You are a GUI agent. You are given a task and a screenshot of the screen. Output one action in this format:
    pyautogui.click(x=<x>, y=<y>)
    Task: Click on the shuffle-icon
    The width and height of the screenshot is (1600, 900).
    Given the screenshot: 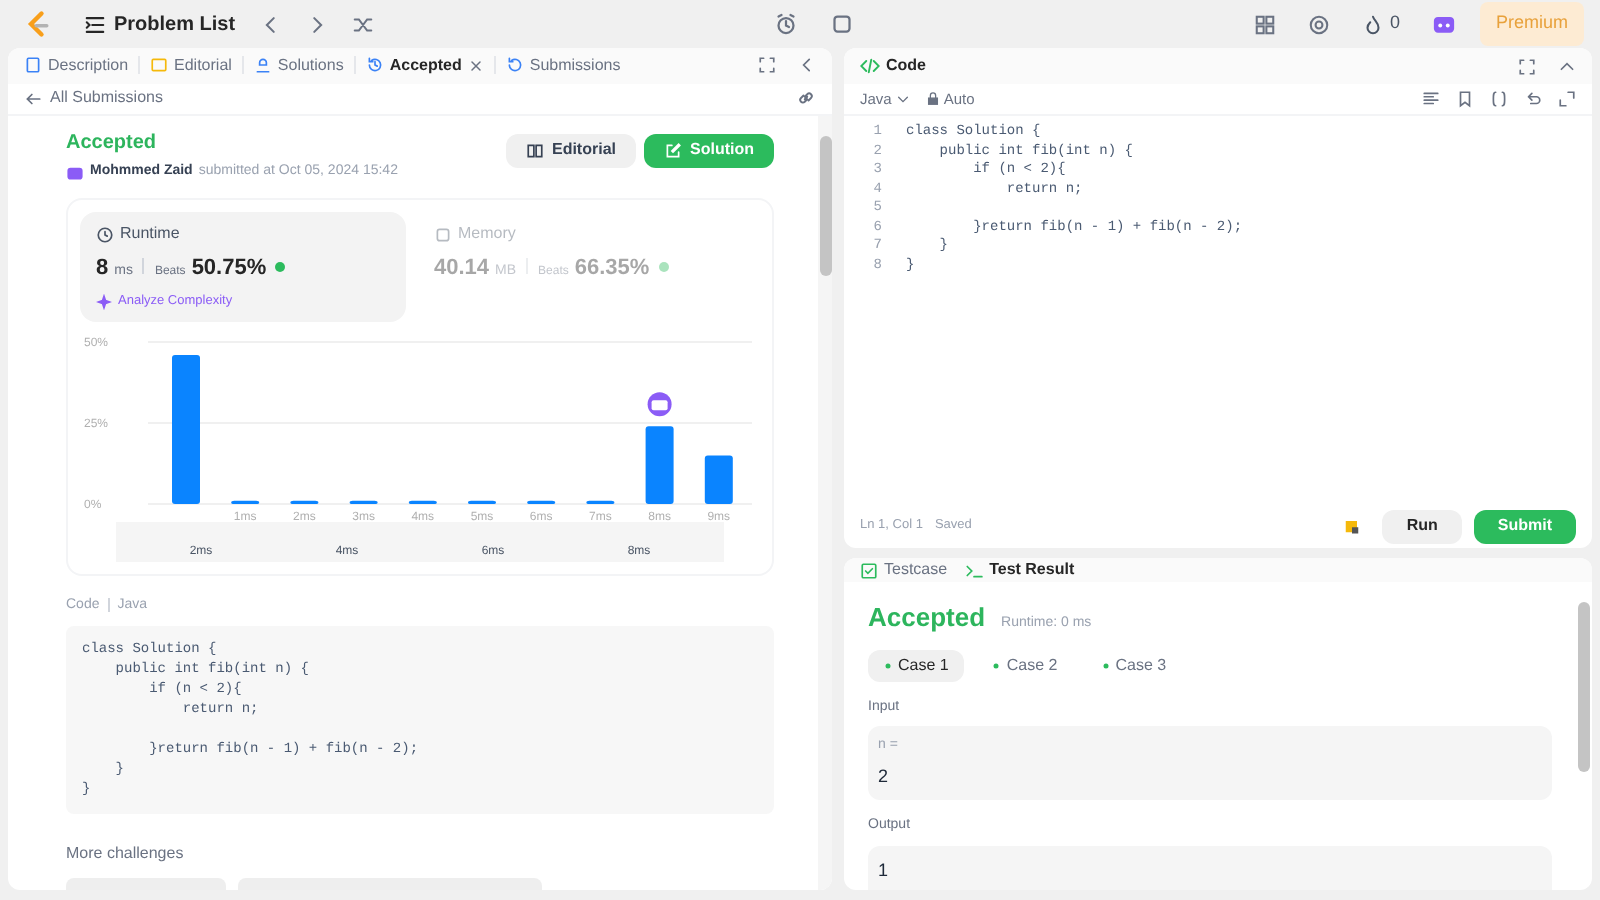 What is the action you would take?
    pyautogui.click(x=362, y=24)
    